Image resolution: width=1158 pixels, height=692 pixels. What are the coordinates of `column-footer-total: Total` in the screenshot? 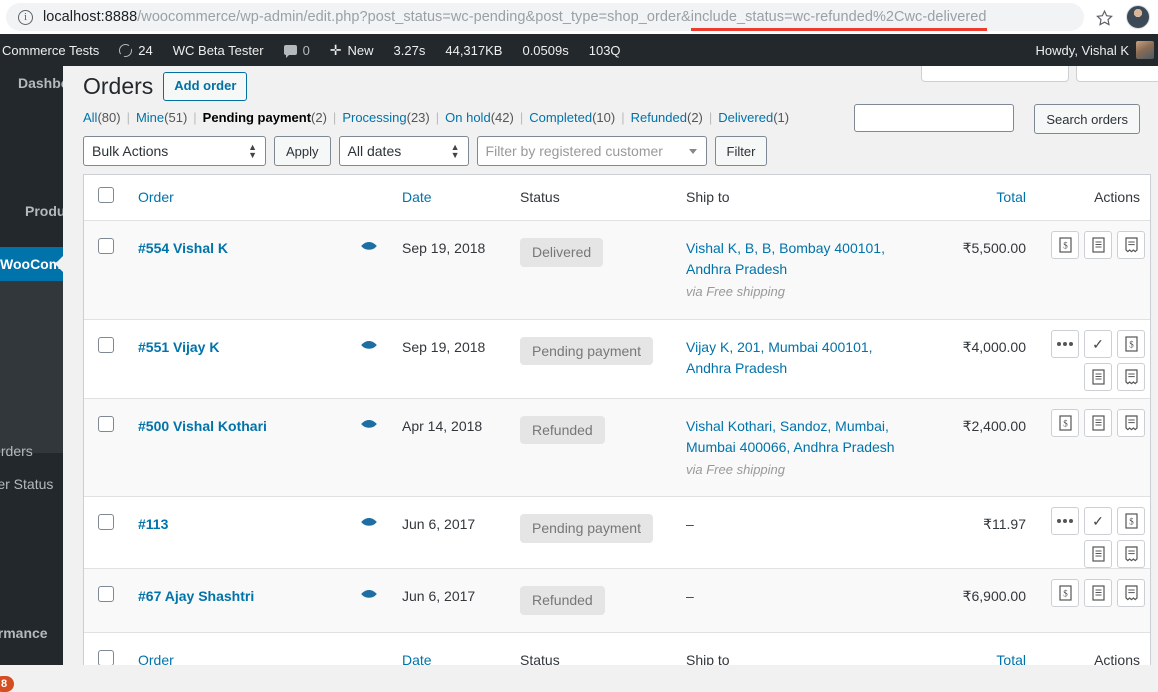 It's located at (981, 649).